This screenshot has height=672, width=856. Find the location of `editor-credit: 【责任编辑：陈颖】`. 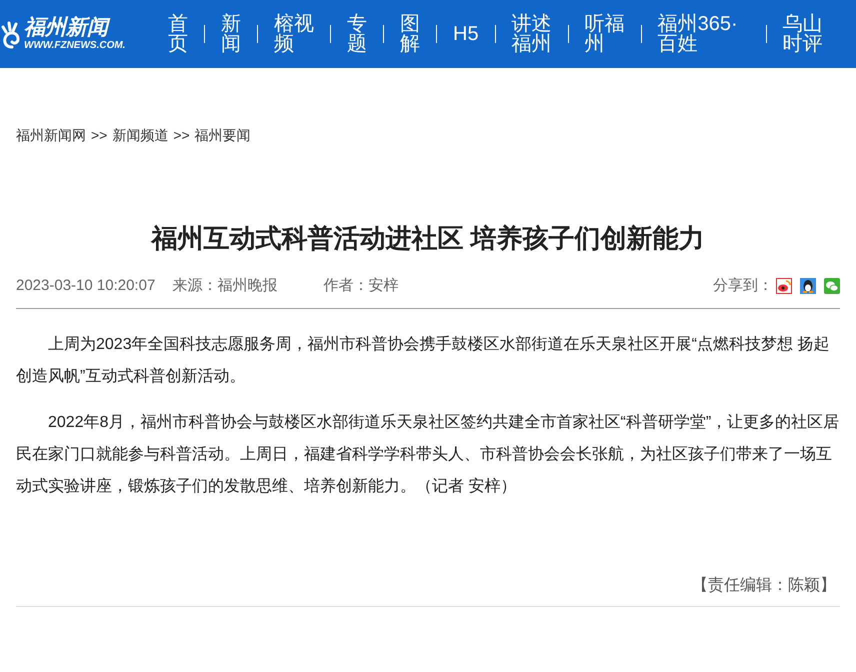

editor-credit: 【责任编辑：陈颖】 is located at coordinates (764, 586).